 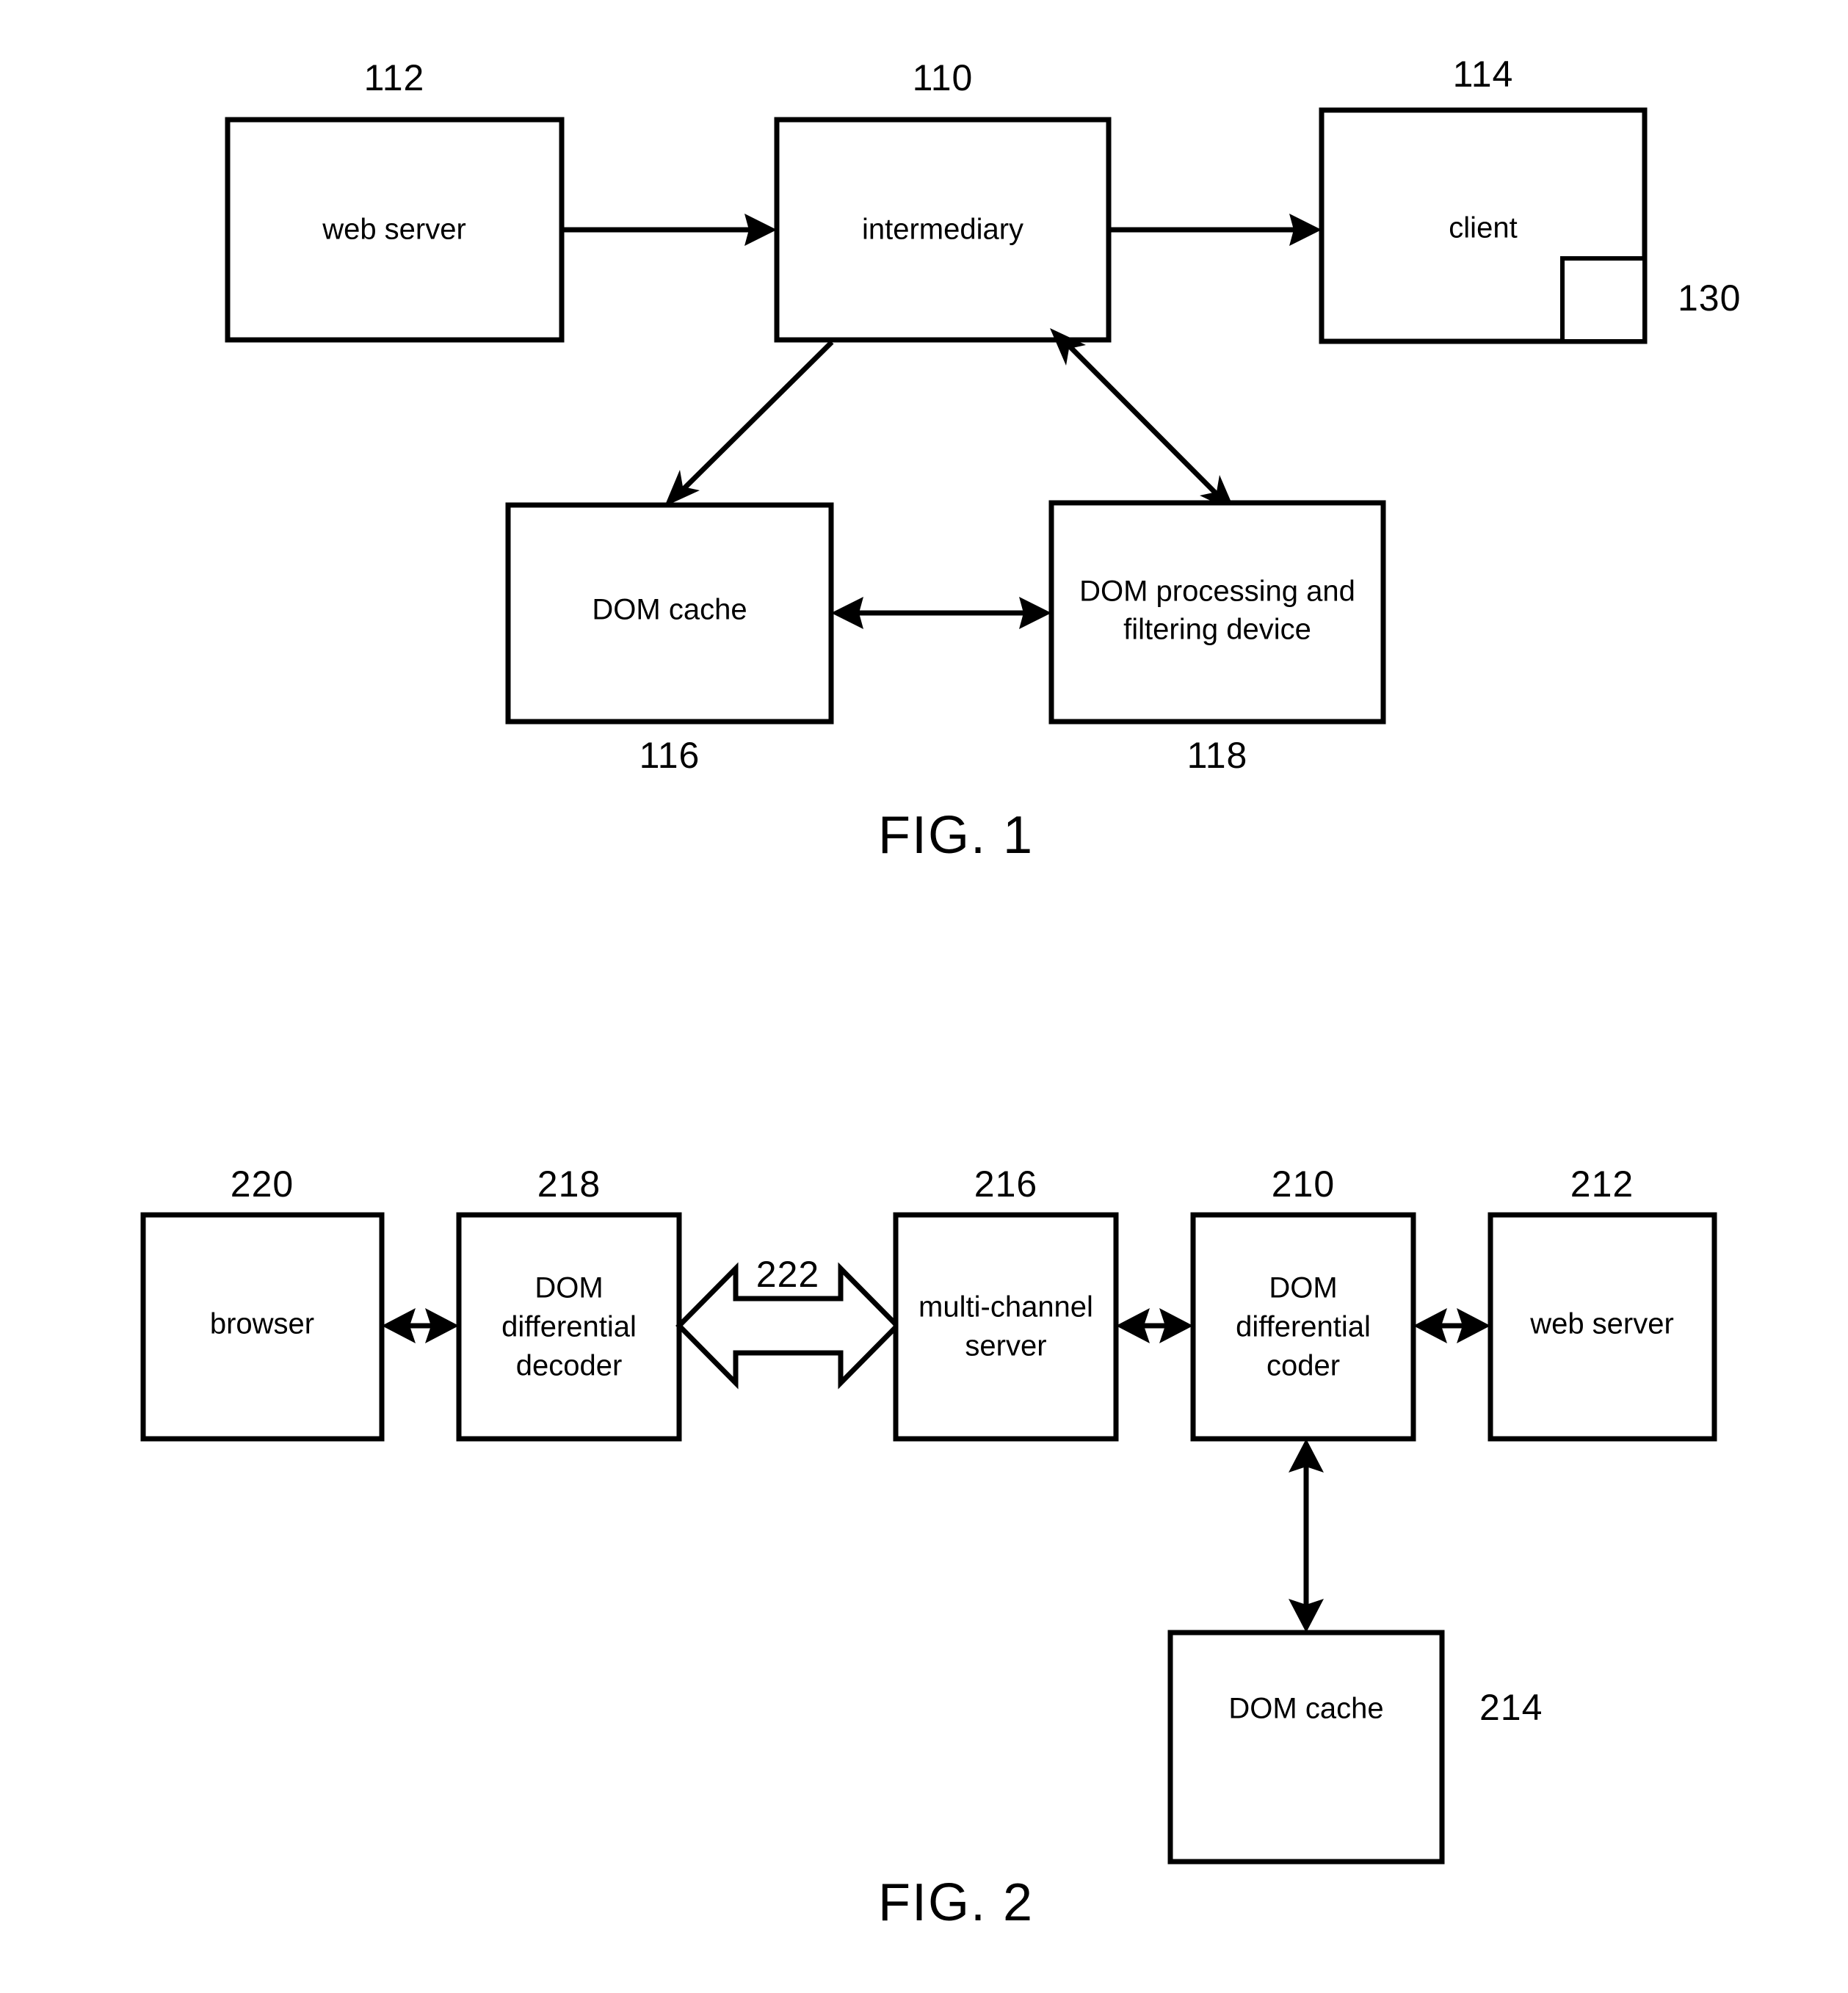 I want to click on node-dom-processing-label-line1: DOM processing and, so click(x=1217, y=592).